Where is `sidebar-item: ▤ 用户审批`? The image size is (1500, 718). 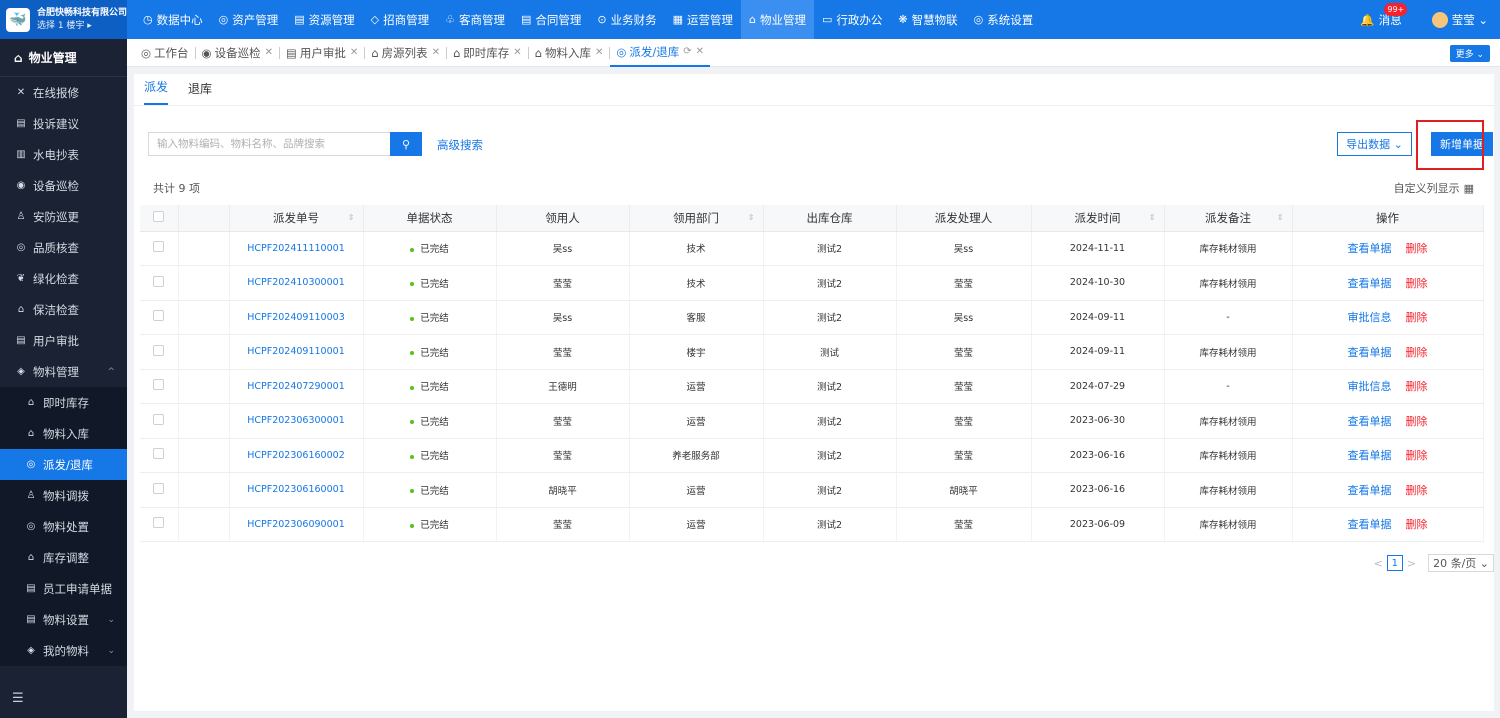 sidebar-item: ▤ 用户审批 is located at coordinates (63, 340).